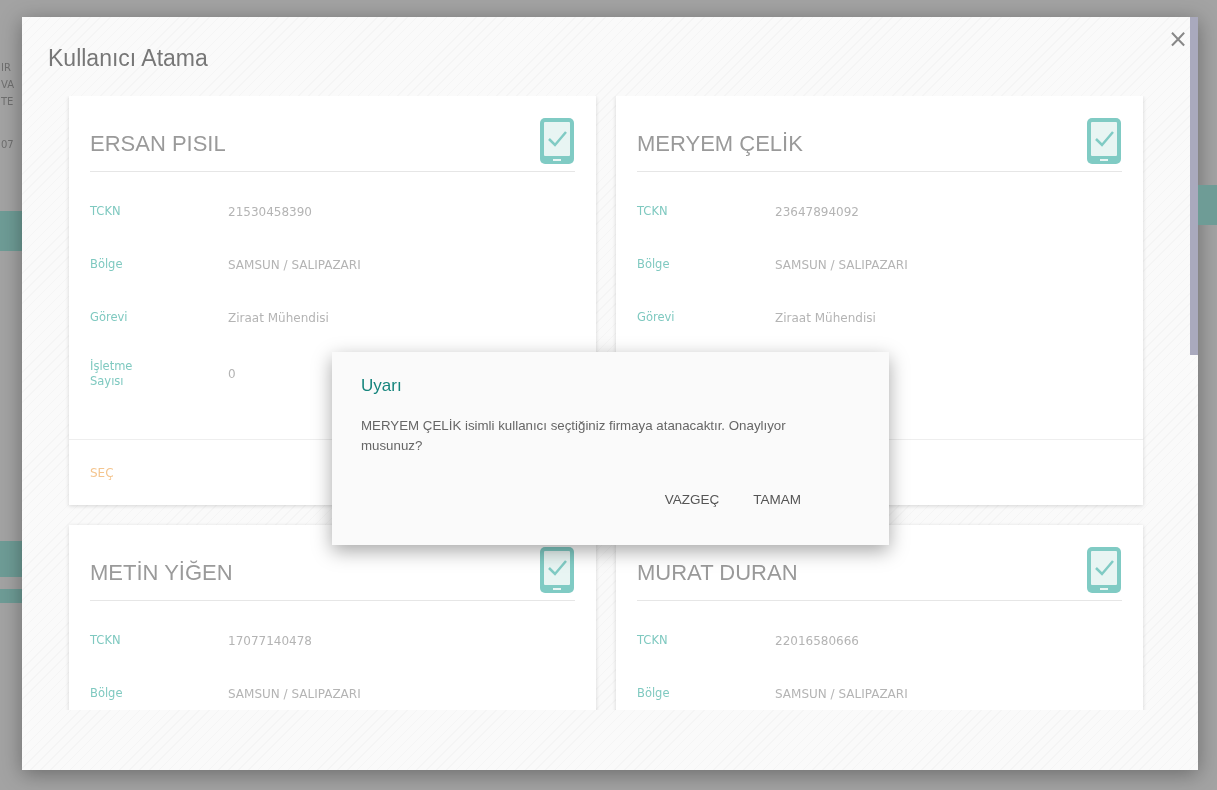 This screenshot has width=1217, height=790. I want to click on field-value: 21530458390, so click(270, 211).